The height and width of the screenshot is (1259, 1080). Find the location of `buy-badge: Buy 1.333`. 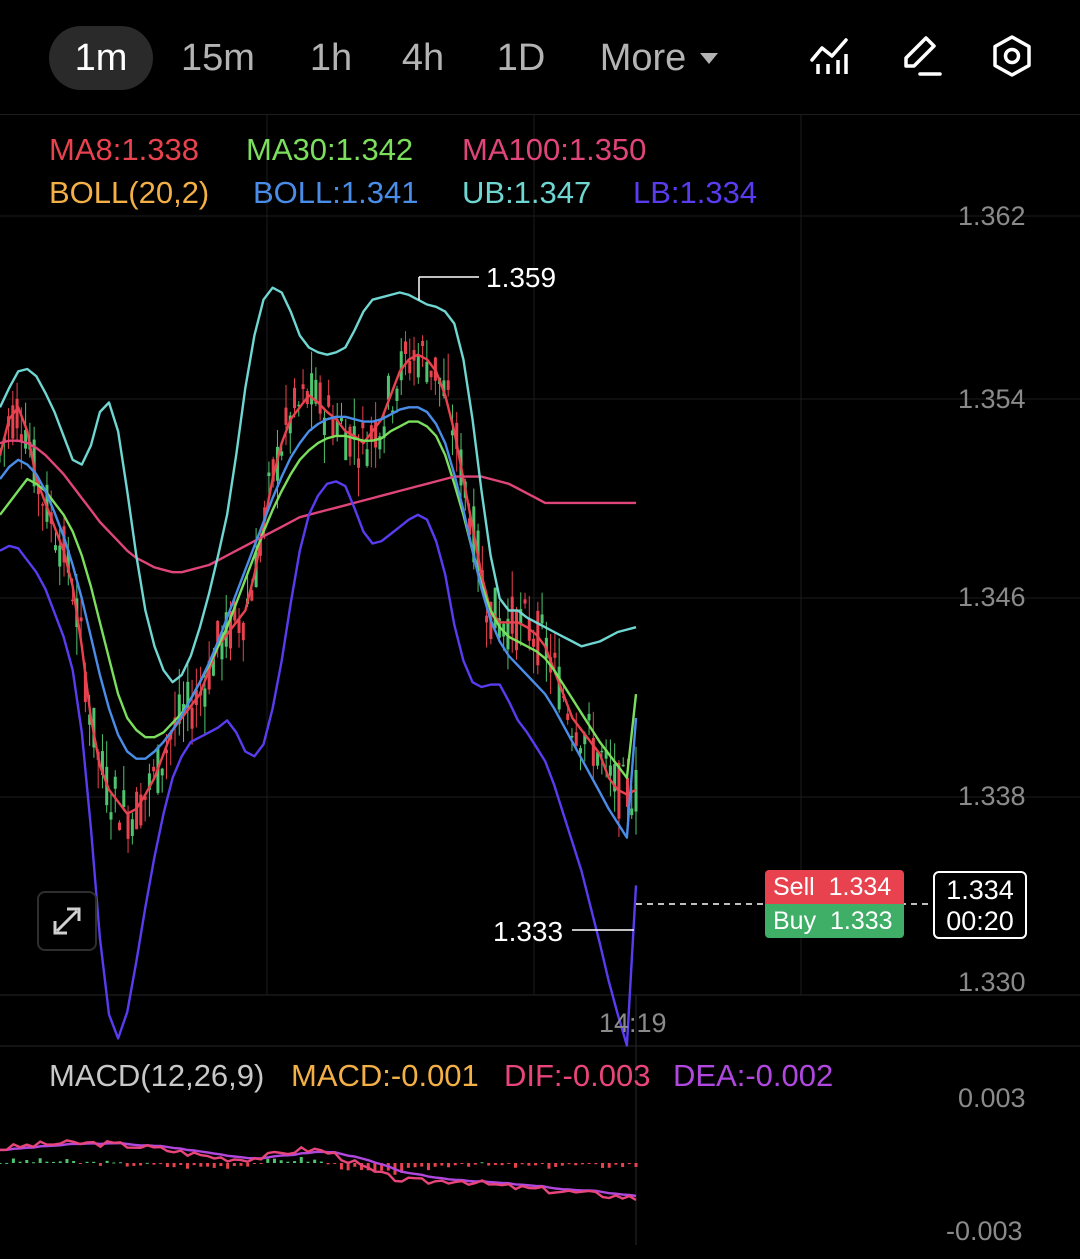

buy-badge: Buy 1.333 is located at coordinates (834, 921).